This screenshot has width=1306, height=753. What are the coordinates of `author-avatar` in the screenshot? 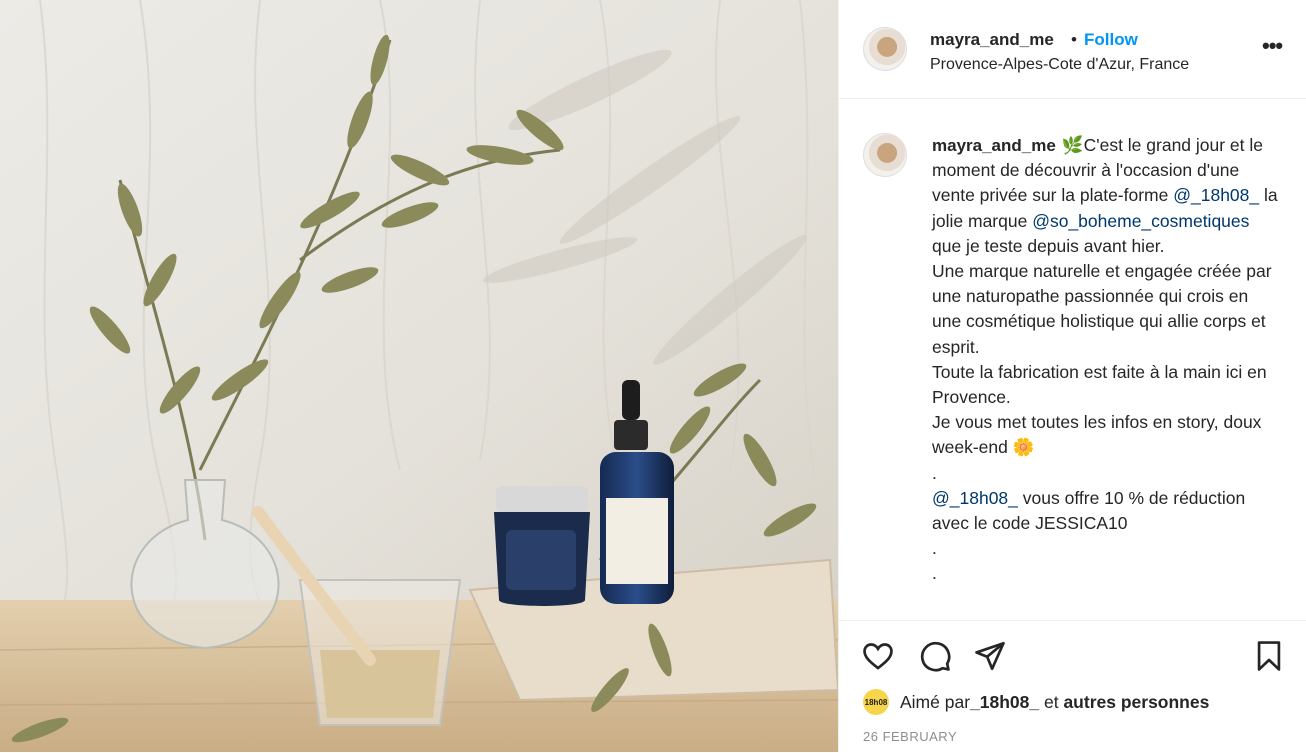 It's located at (885, 49).